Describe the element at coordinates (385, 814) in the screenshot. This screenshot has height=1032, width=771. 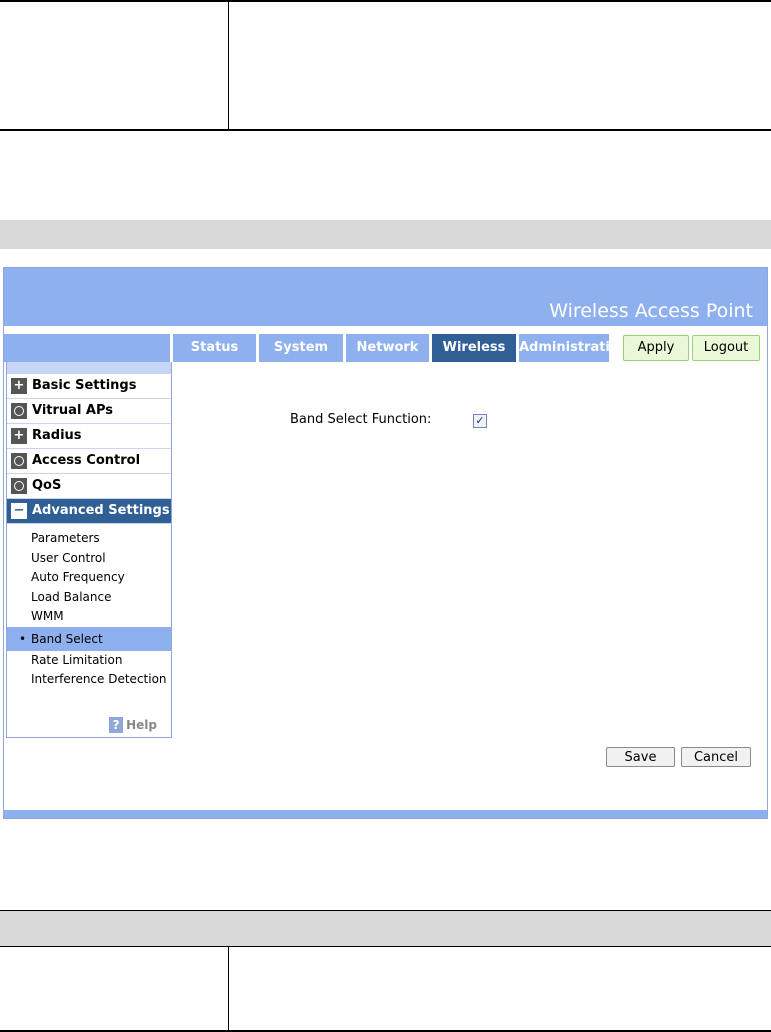
I see `footer-bar` at that location.